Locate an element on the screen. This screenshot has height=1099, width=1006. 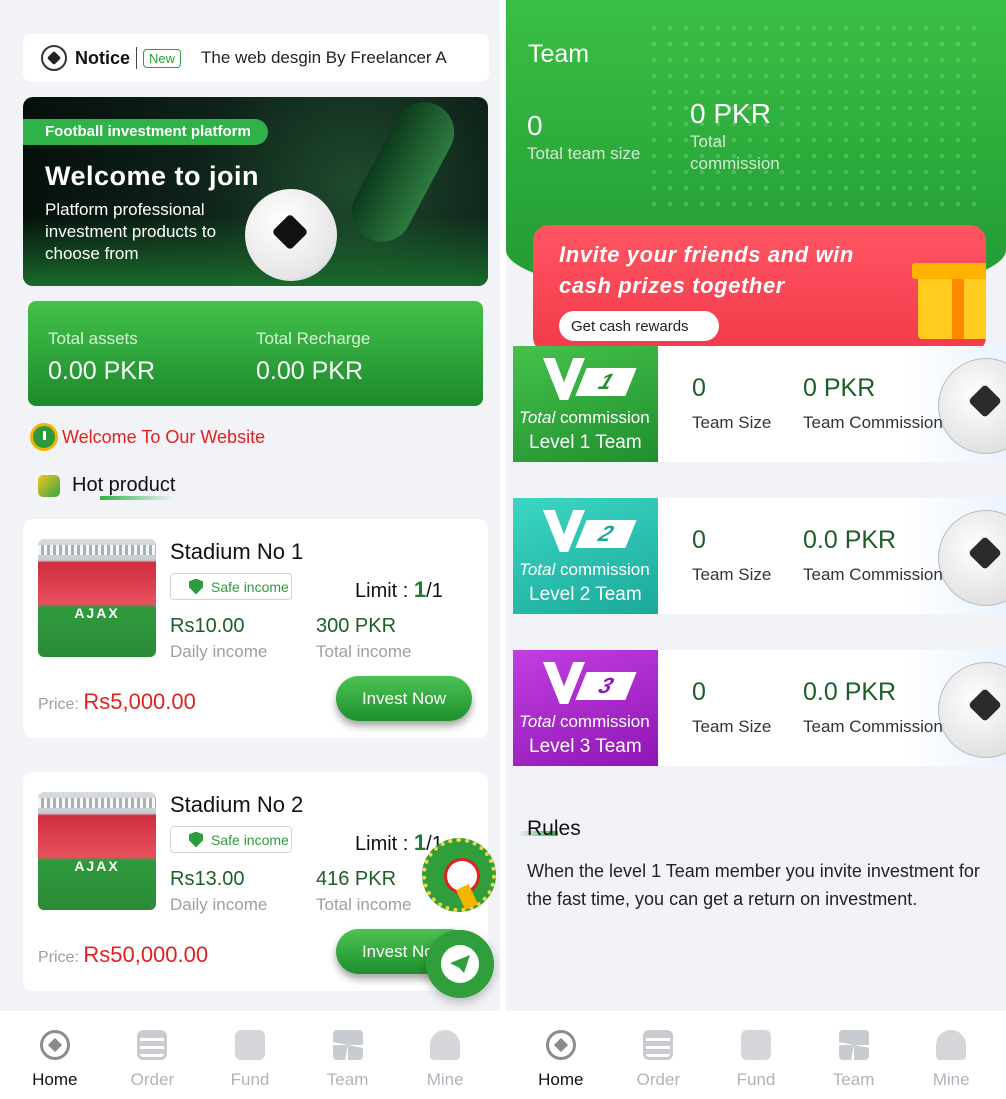
level-number: 2 is located at coordinates (606, 534).